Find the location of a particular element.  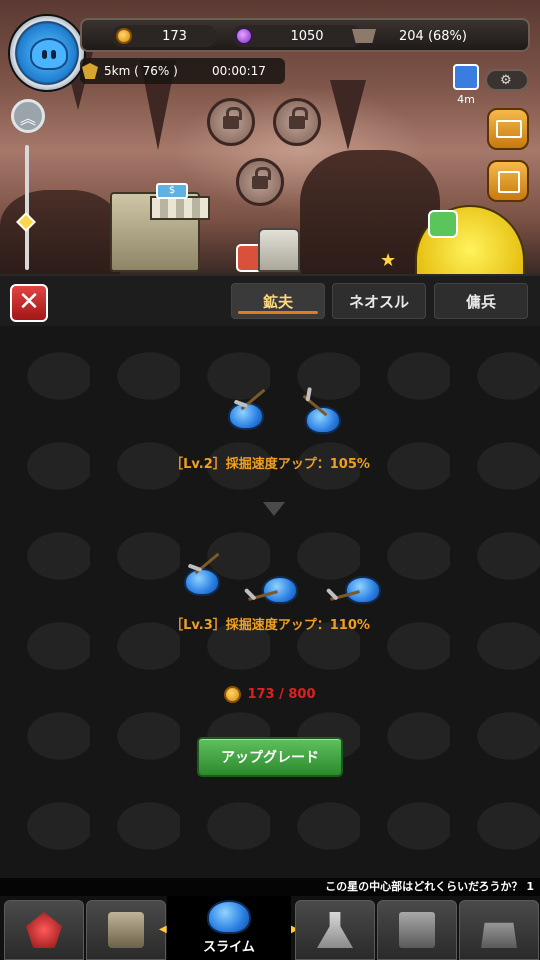

slime-avatar-icon is located at coordinates (49, 54).